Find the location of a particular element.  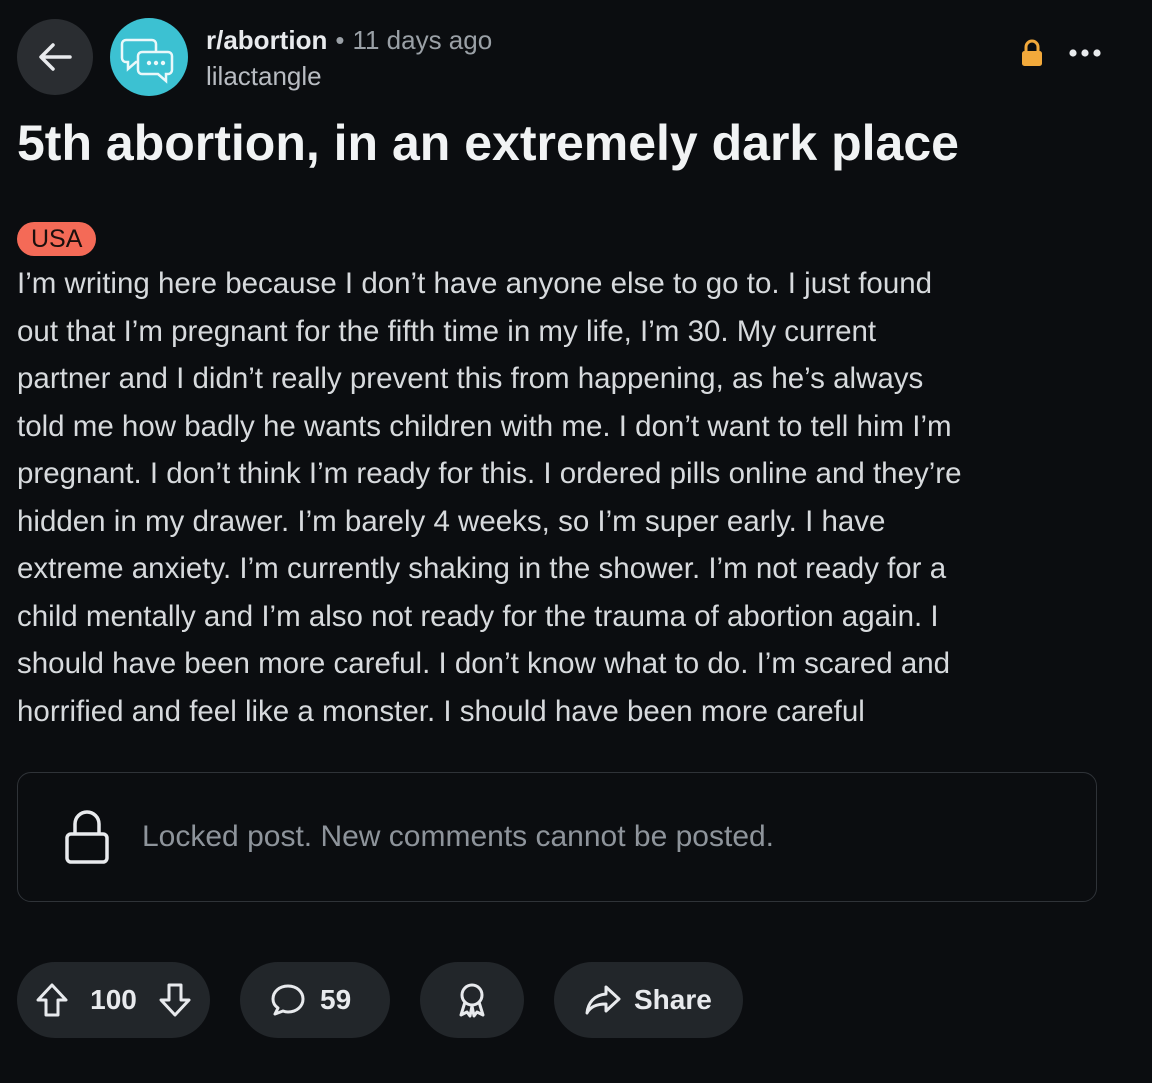

post-flair: USA is located at coordinates (57, 239).